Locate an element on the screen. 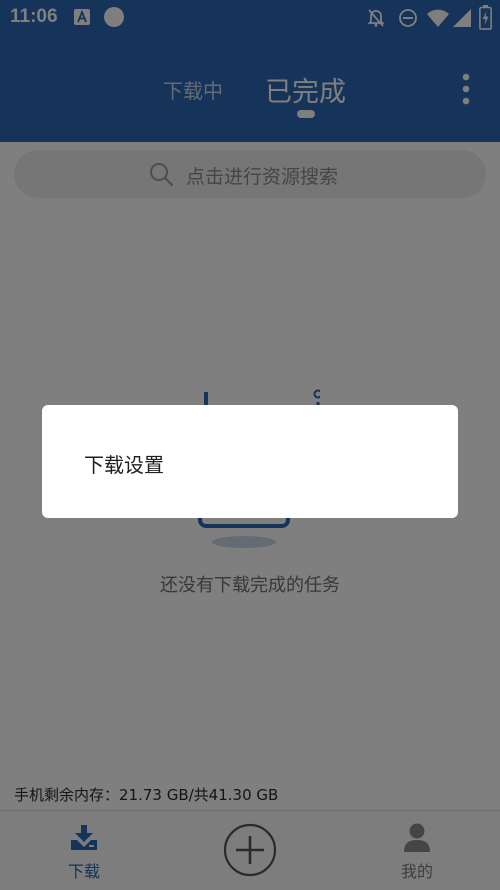  download-settings-option: 下载设置 is located at coordinates (124, 463).